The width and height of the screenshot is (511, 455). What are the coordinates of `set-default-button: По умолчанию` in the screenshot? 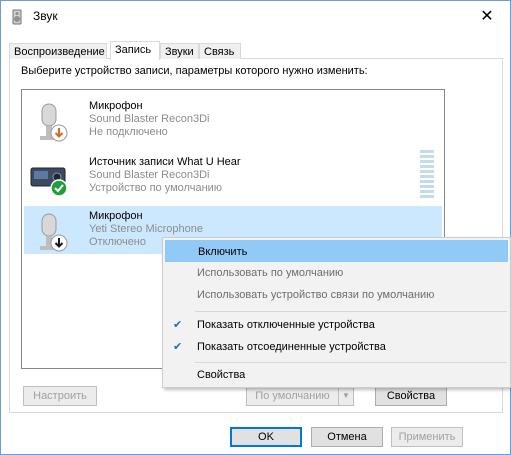 It's located at (292, 396).